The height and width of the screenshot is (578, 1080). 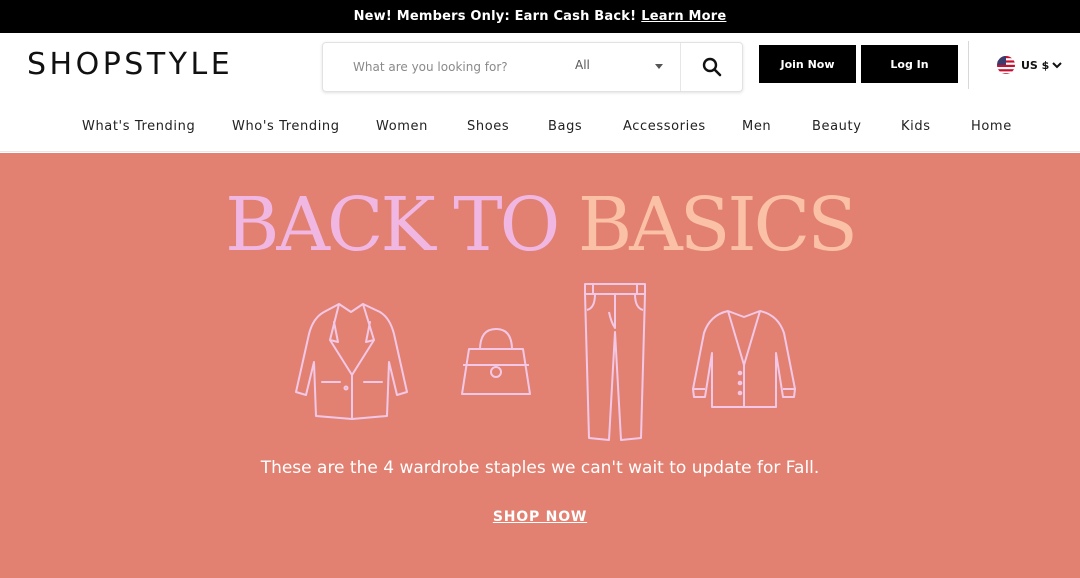 I want to click on hero-title-part1: BACK TO, so click(x=392, y=225).